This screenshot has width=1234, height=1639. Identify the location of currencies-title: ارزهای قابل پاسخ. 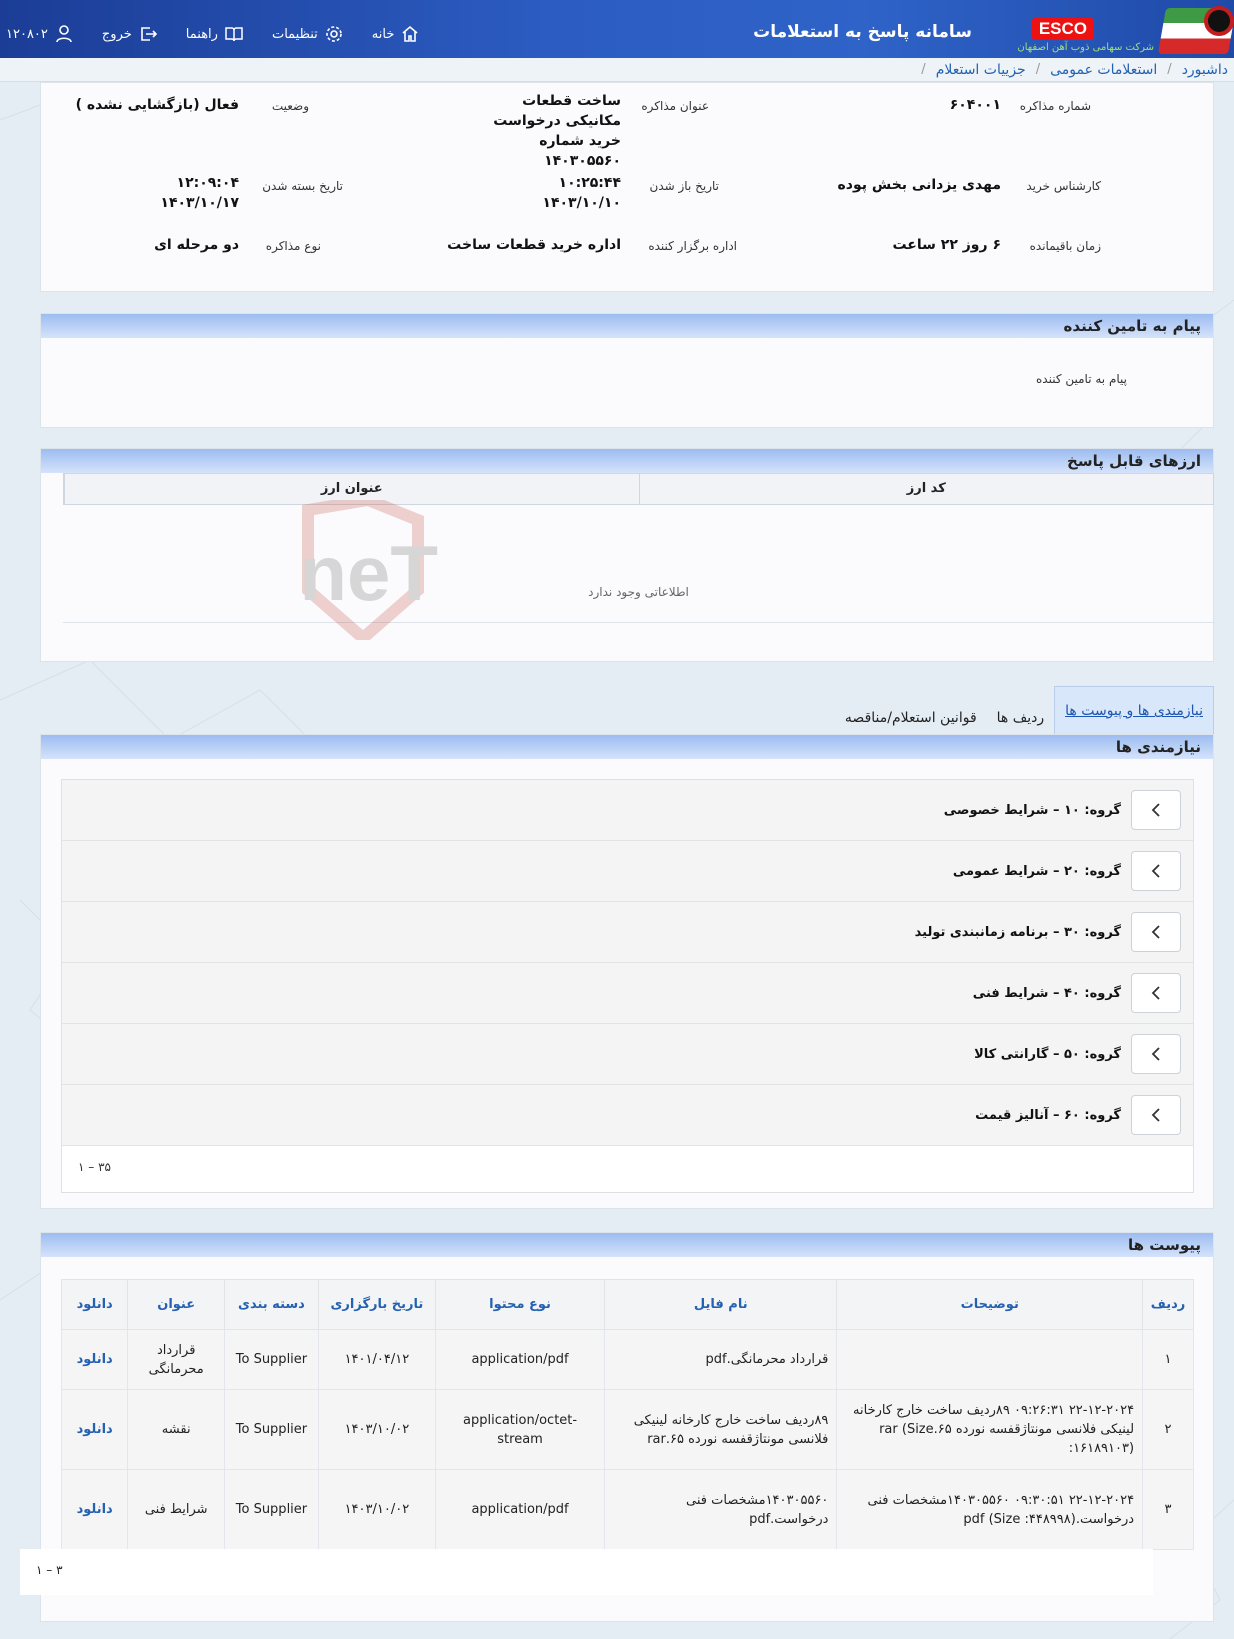
(627, 461).